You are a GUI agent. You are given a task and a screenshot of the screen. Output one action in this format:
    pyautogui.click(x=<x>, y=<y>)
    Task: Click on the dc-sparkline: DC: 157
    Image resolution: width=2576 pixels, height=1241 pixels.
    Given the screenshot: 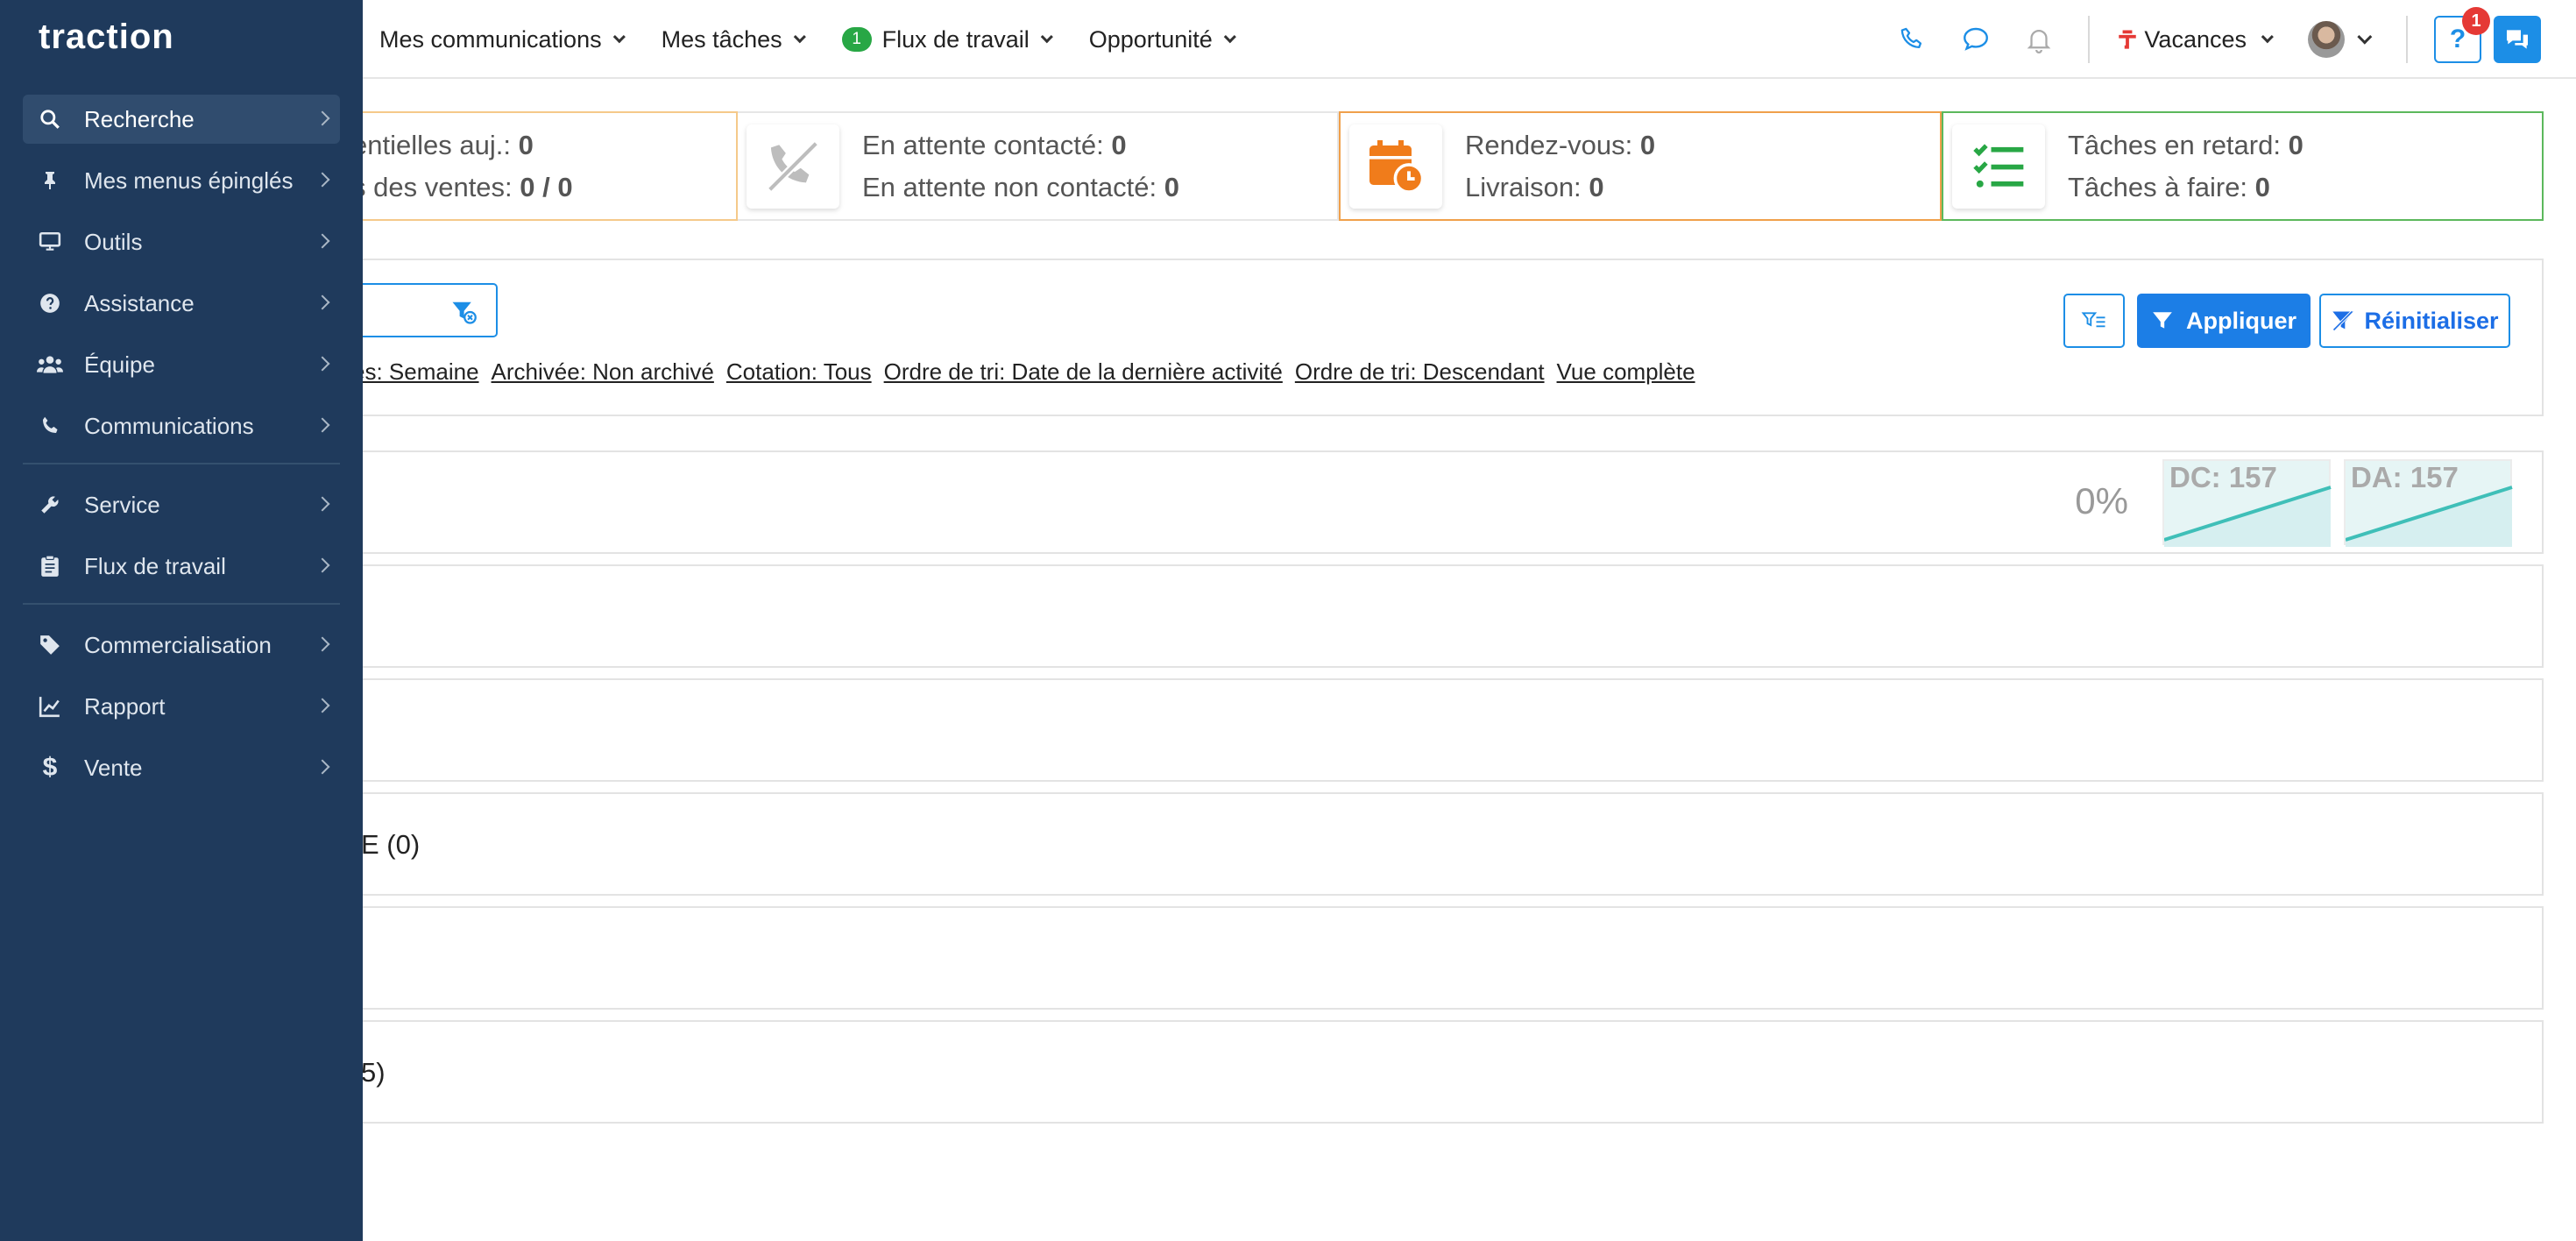 What is the action you would take?
    pyautogui.click(x=2247, y=503)
    